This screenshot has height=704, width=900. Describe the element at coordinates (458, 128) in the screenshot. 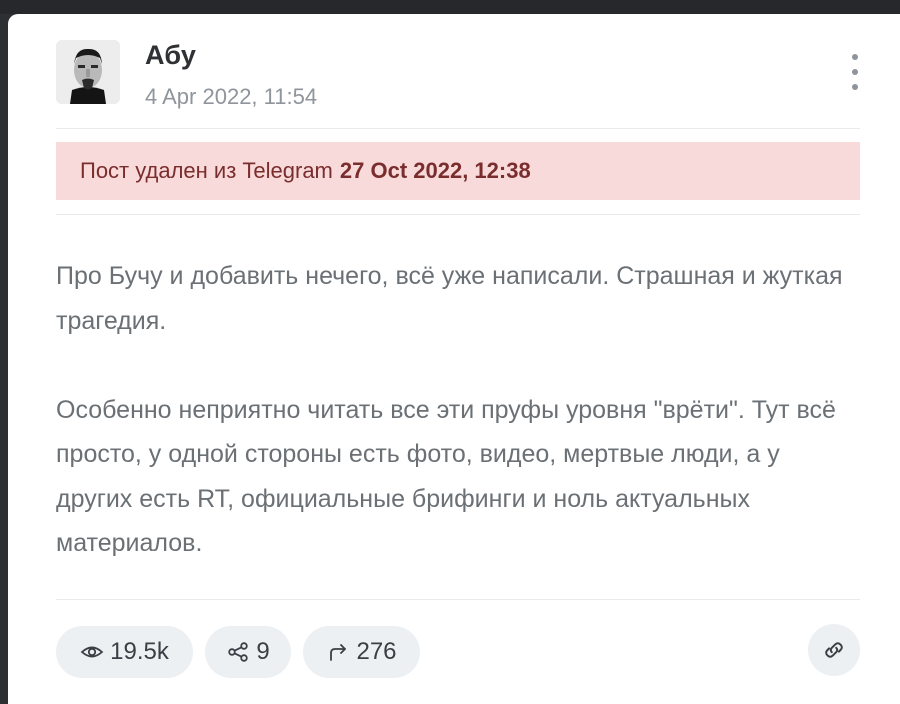

I see `header-divider` at that location.